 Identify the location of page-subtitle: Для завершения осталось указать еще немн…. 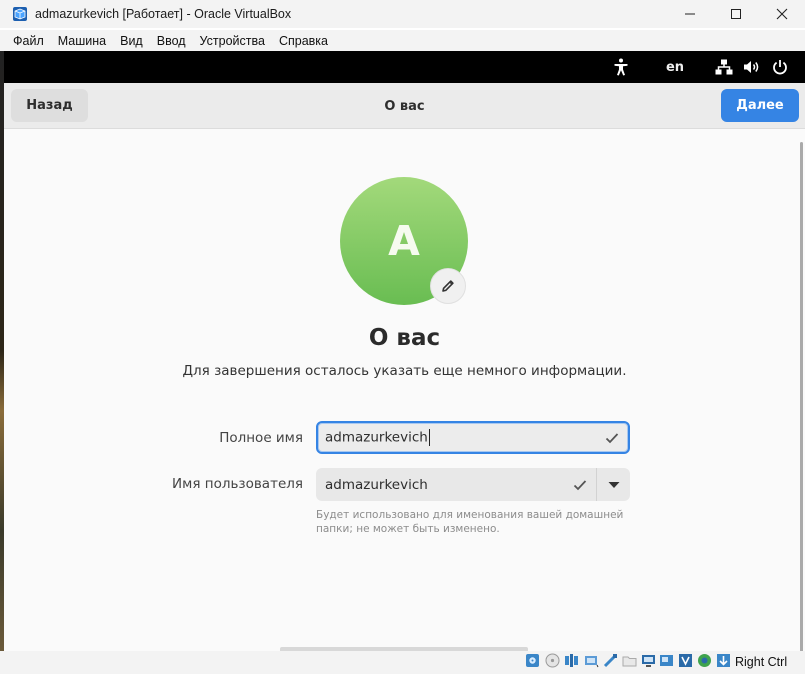
(404, 371).